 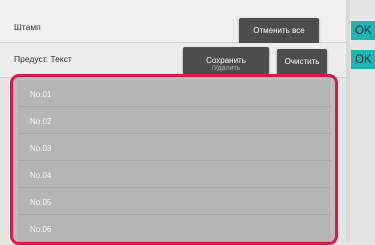 I want to click on stamp-label: Штамп, so click(x=27, y=27).